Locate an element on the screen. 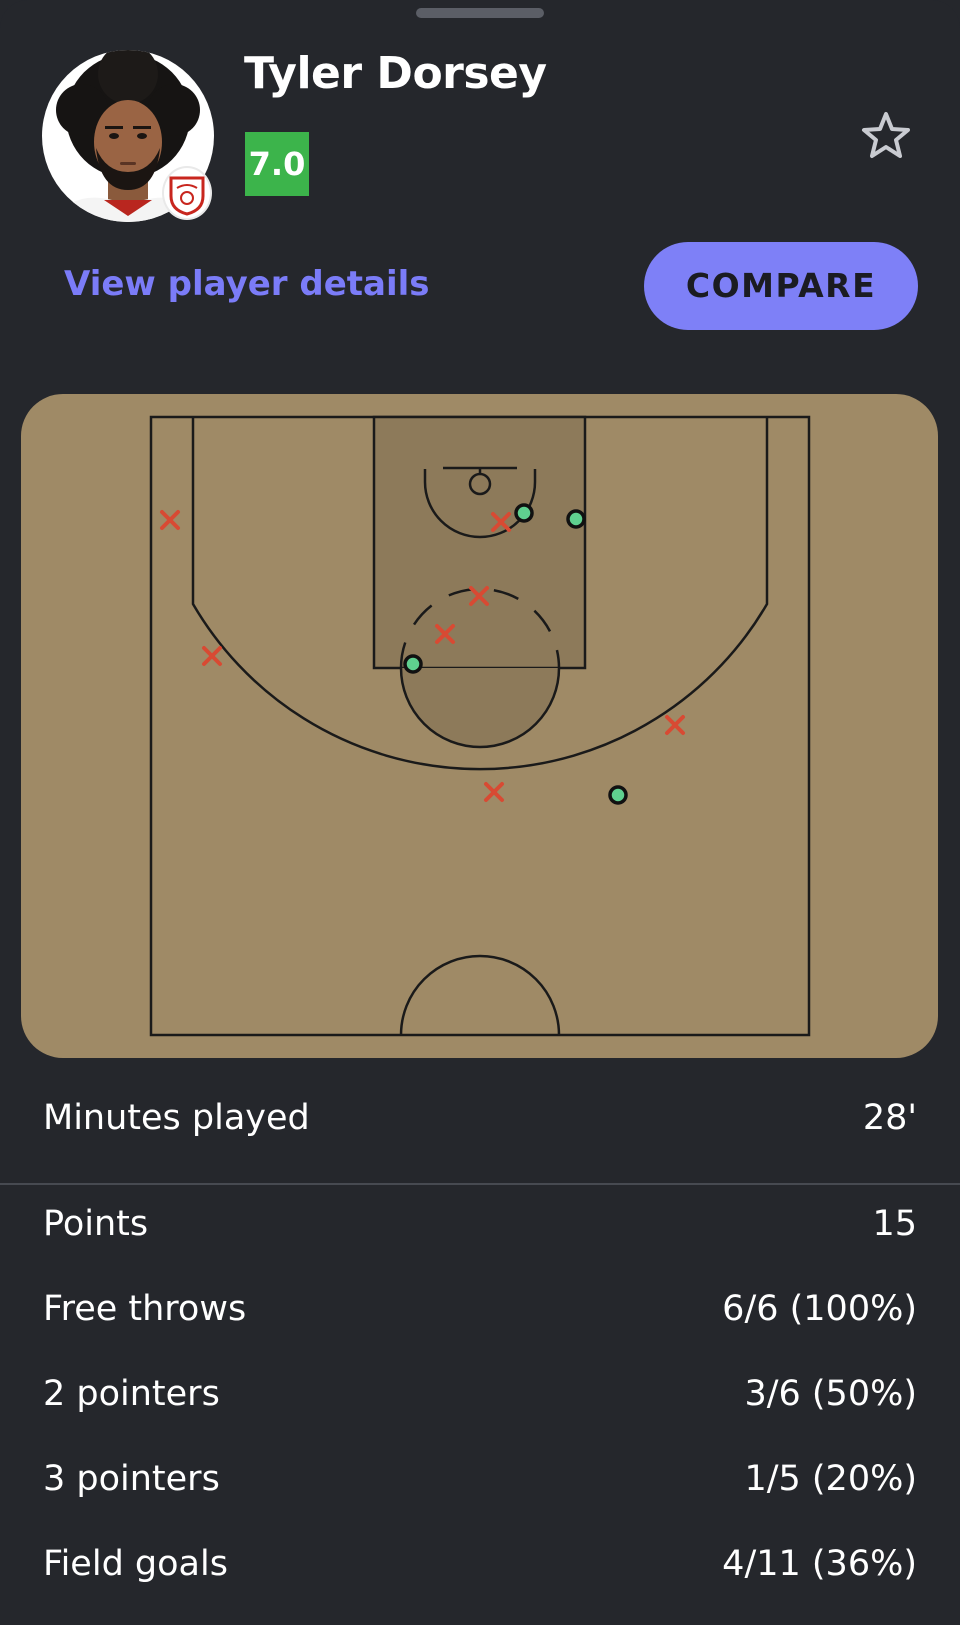  stat-label: Minutes played is located at coordinates (176, 1118).